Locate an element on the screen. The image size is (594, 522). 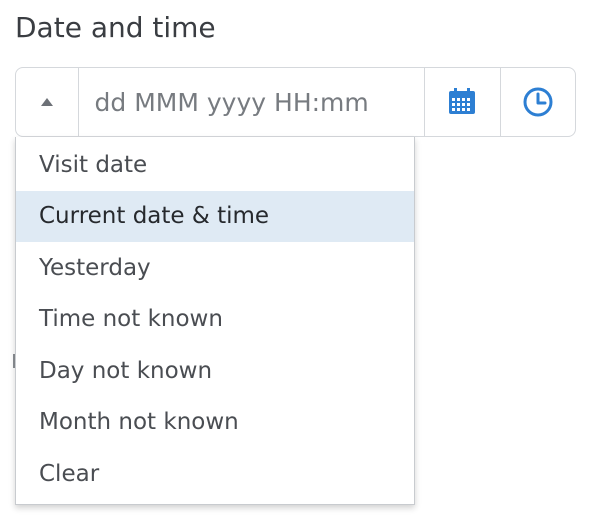
menu-item-current-date-time: Current date & time is located at coordinates (215, 216).